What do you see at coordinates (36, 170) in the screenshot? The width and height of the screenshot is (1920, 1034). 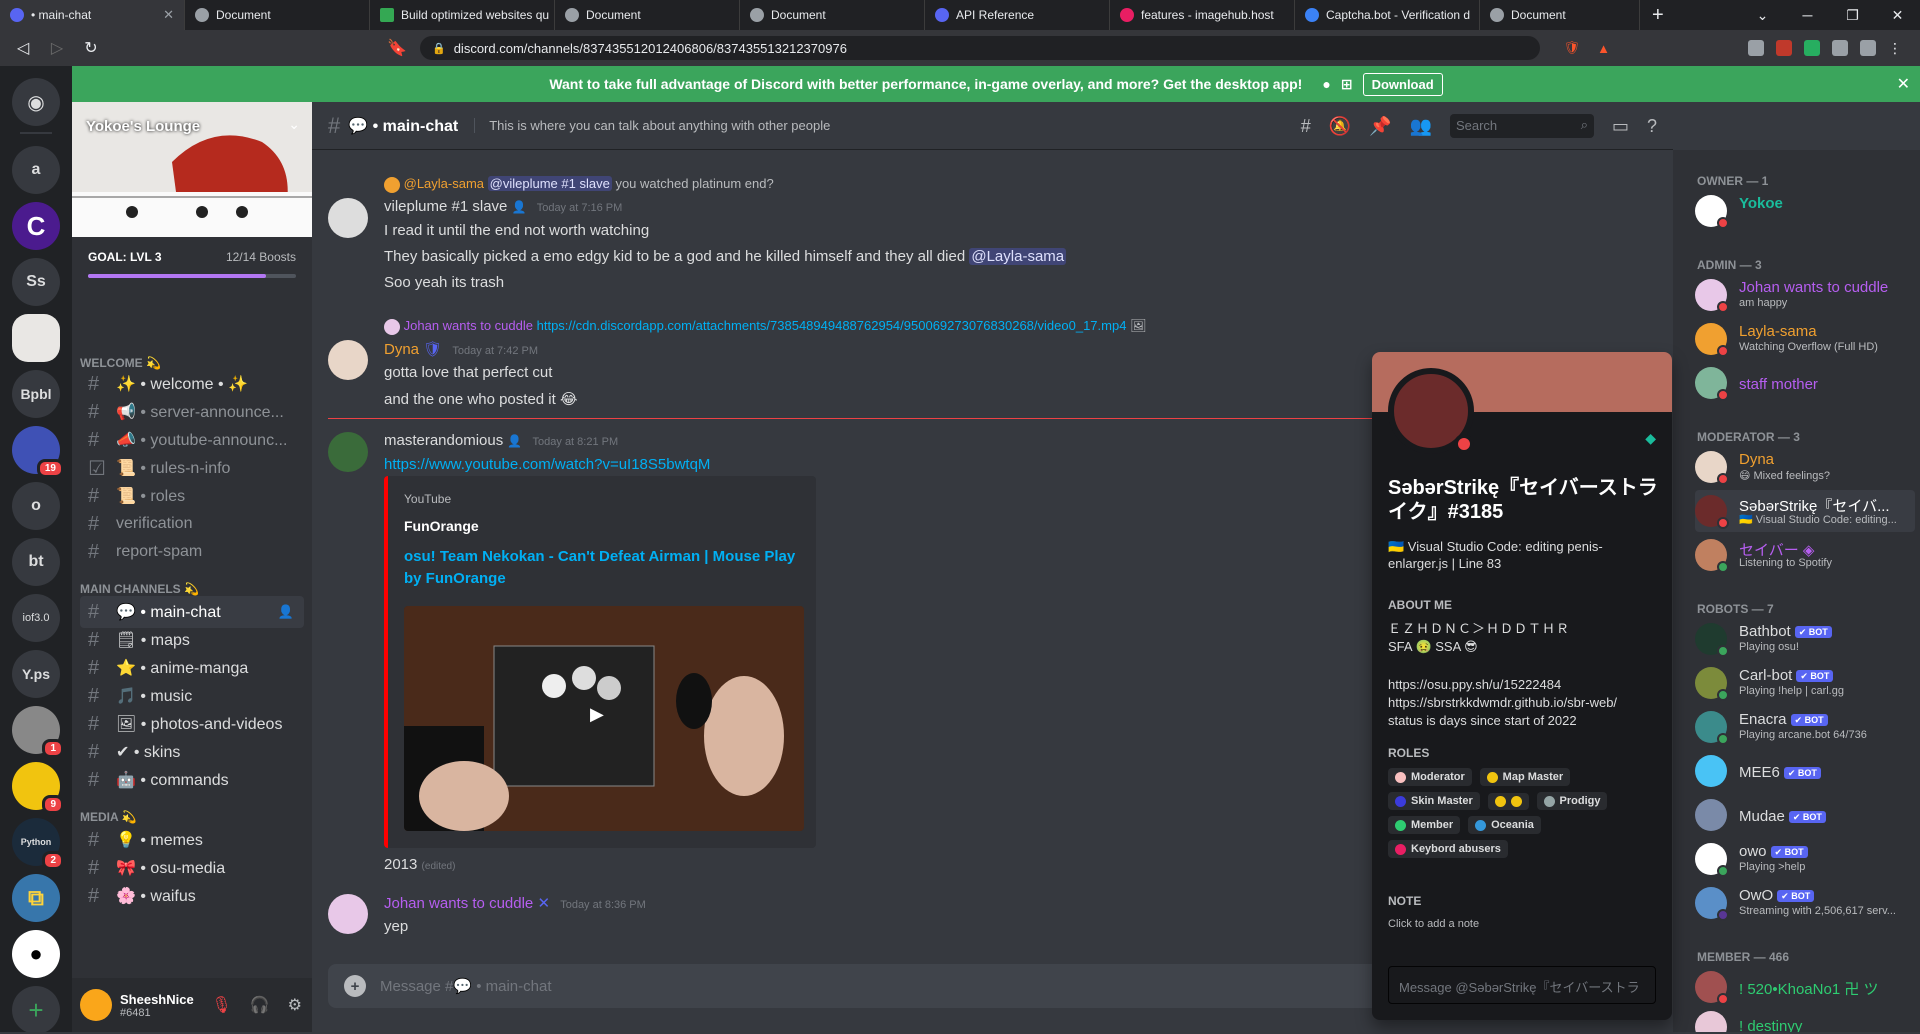 I see `server-icon: a` at bounding box center [36, 170].